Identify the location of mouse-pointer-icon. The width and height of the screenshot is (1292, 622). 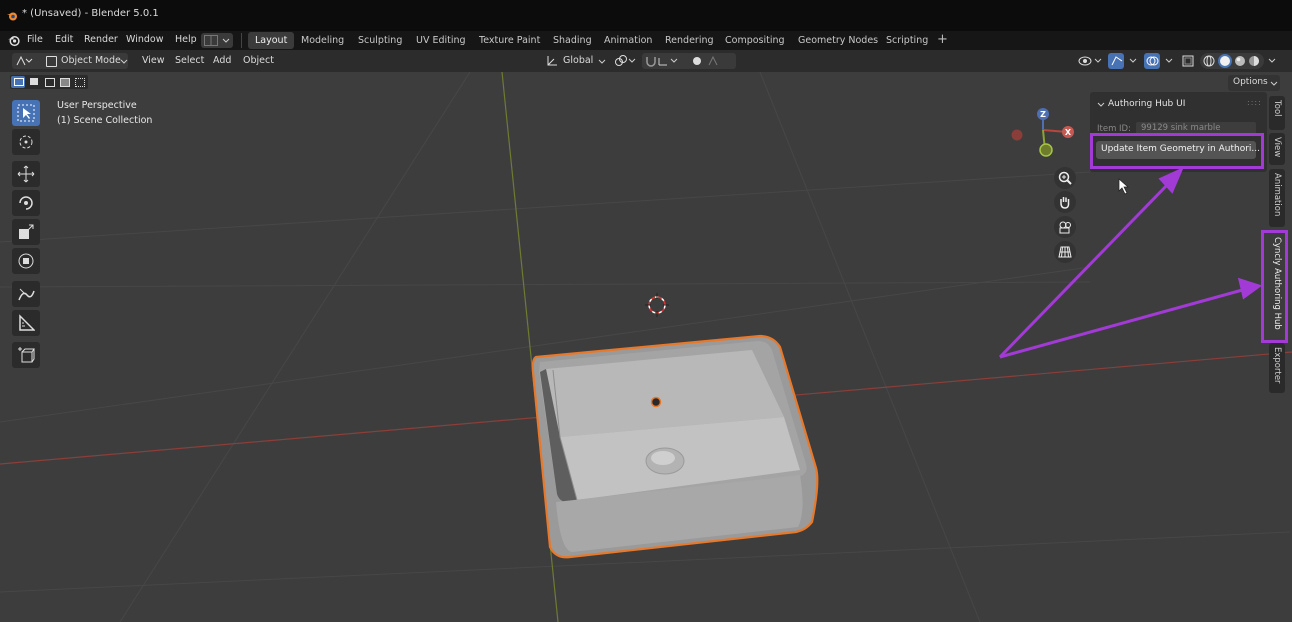
(1123, 186).